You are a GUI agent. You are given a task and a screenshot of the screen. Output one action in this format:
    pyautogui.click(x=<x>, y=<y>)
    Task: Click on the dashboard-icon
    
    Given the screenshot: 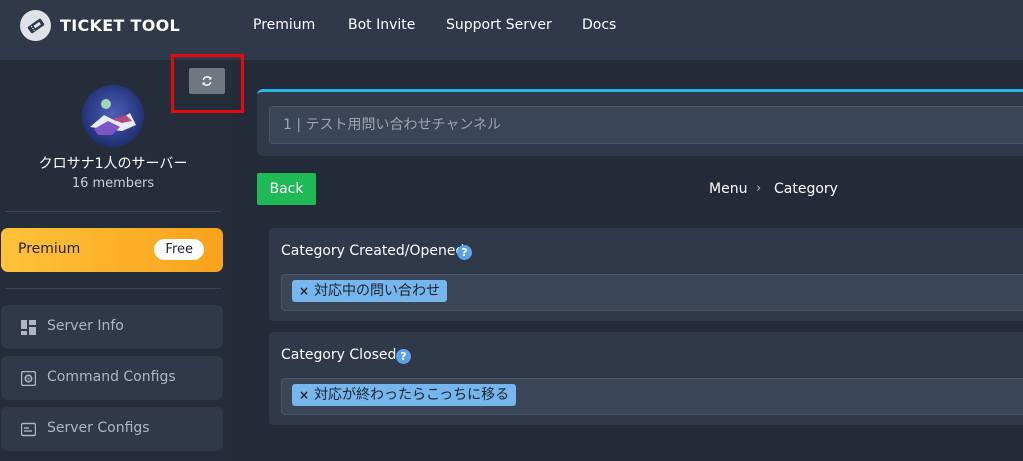 What is the action you would take?
    pyautogui.click(x=28, y=327)
    